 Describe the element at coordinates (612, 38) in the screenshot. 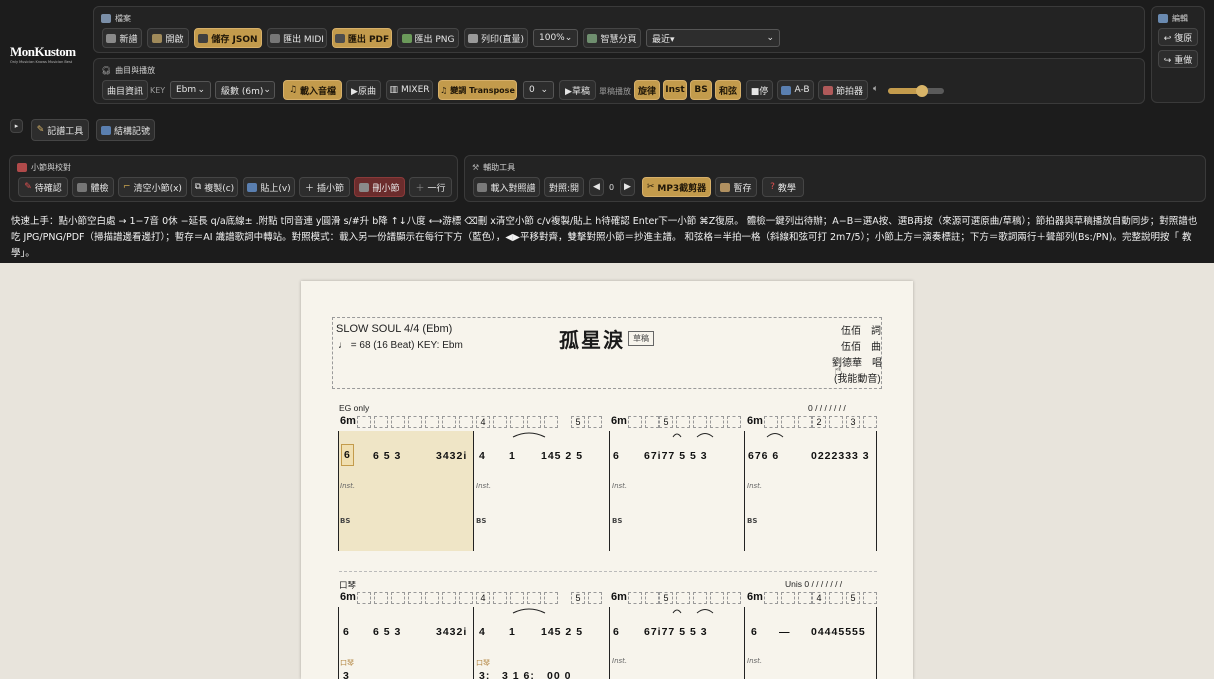

I see `smart-page-button: 智慧分頁` at that location.